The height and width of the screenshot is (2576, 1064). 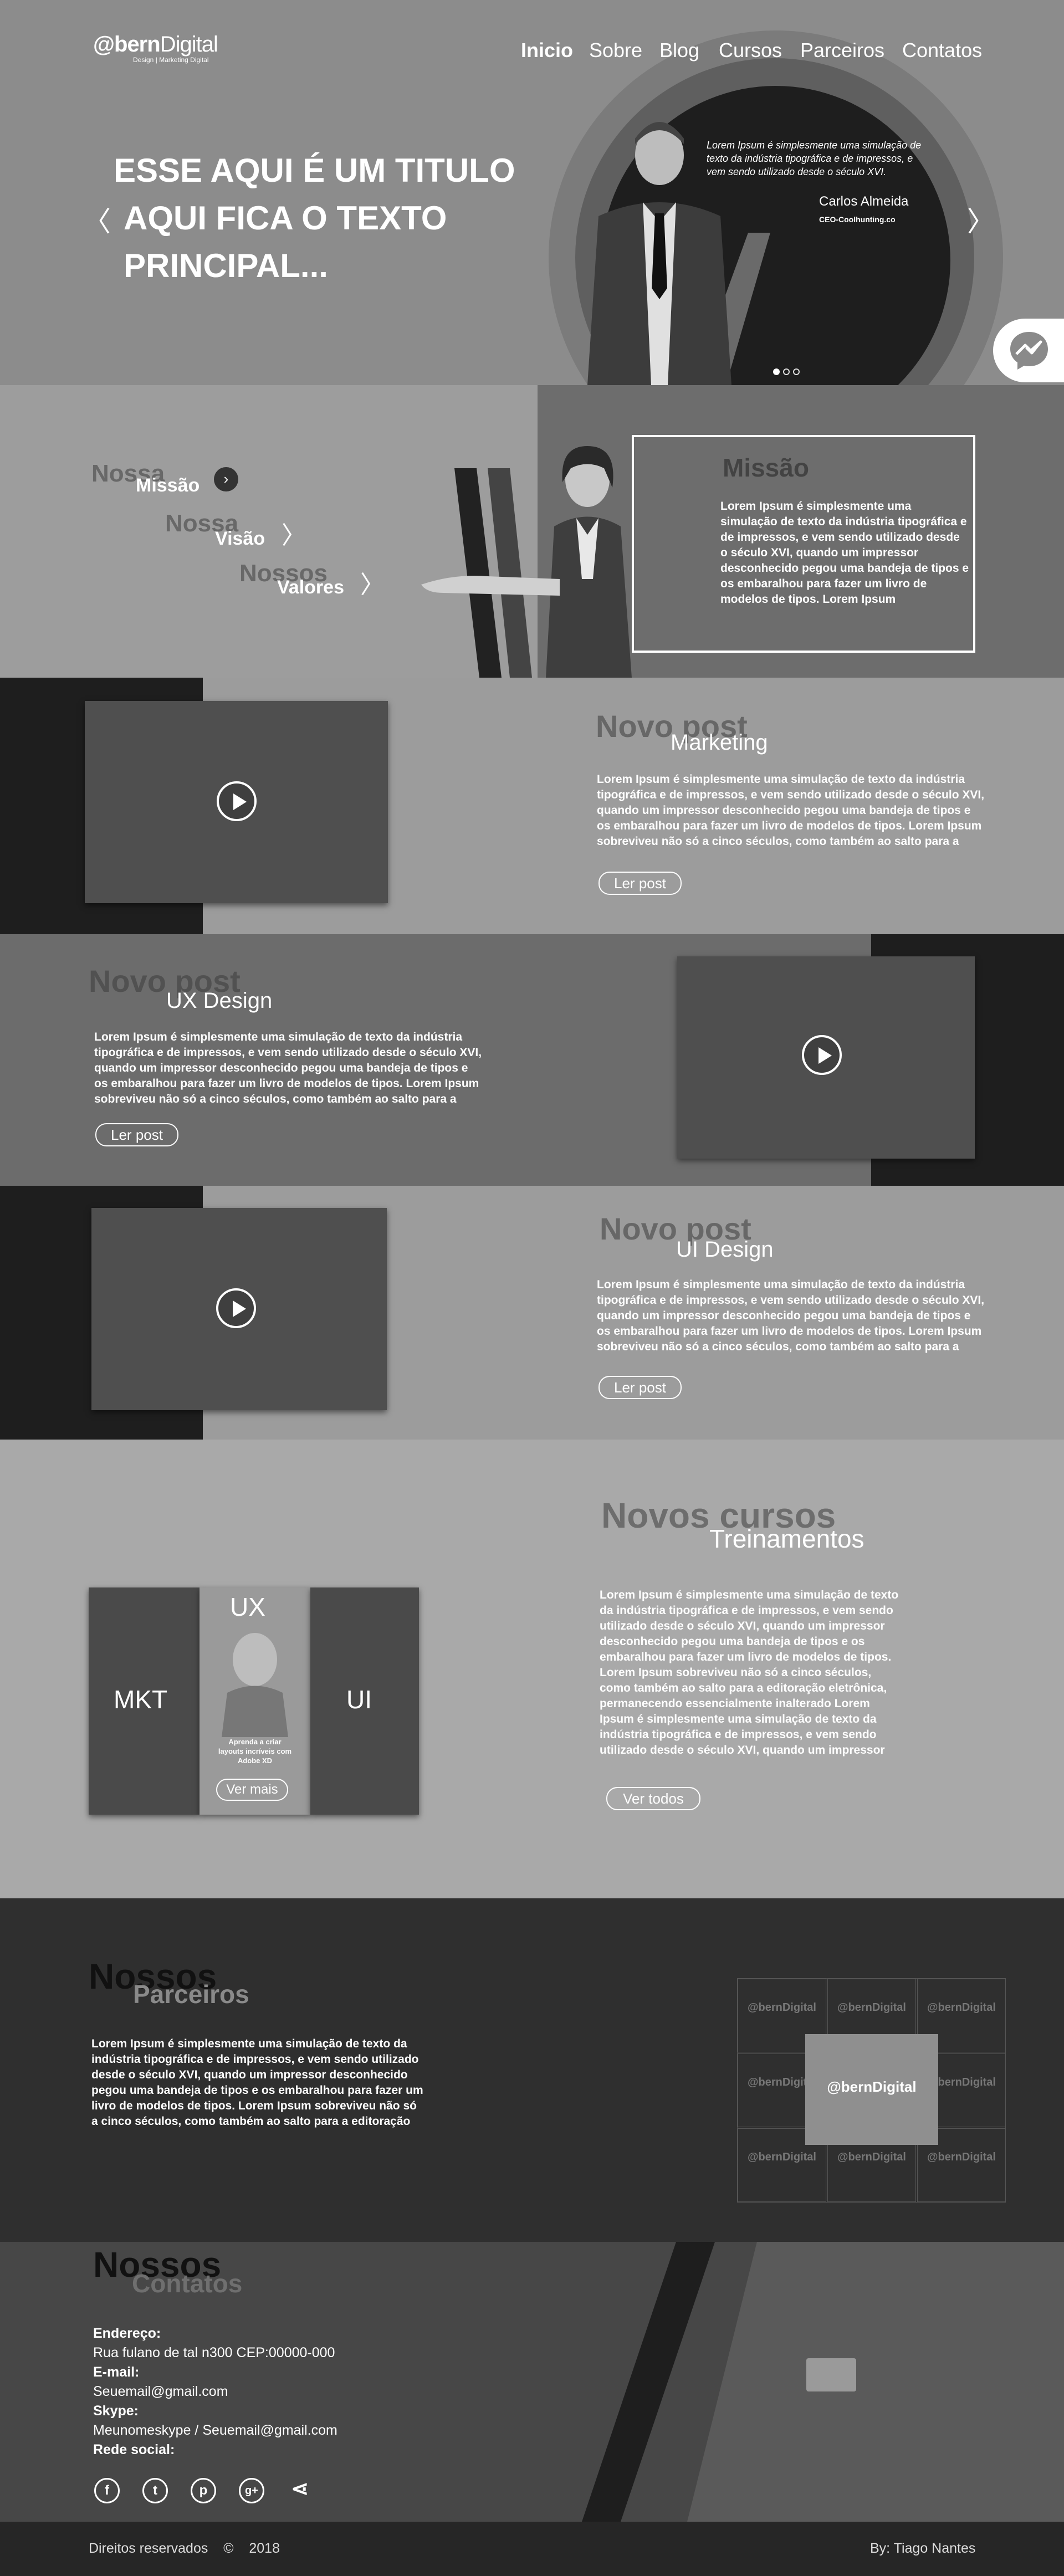 I want to click on partners-title: Parceiros, so click(x=191, y=1994).